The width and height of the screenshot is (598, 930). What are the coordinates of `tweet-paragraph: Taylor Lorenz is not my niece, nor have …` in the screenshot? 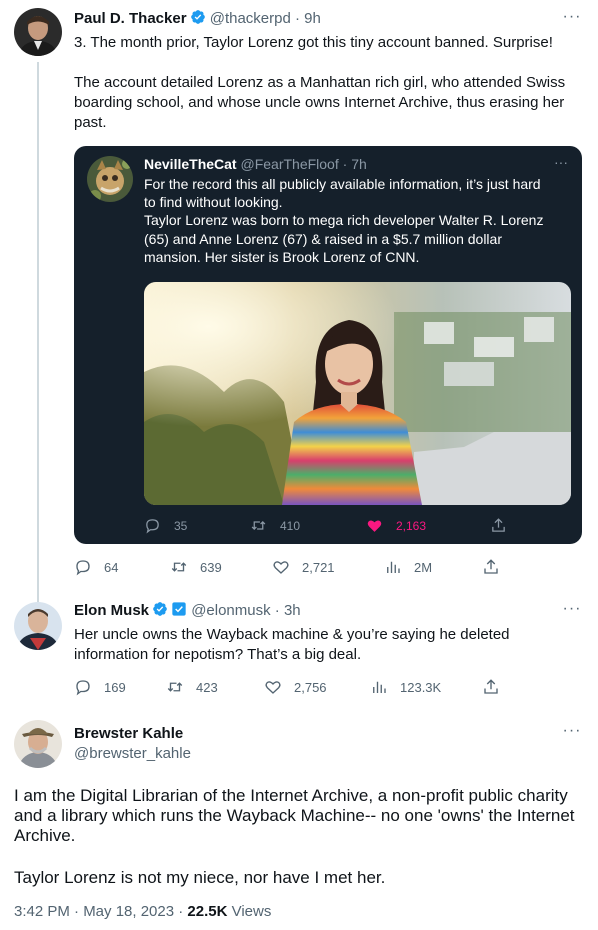 It's located at (200, 877).